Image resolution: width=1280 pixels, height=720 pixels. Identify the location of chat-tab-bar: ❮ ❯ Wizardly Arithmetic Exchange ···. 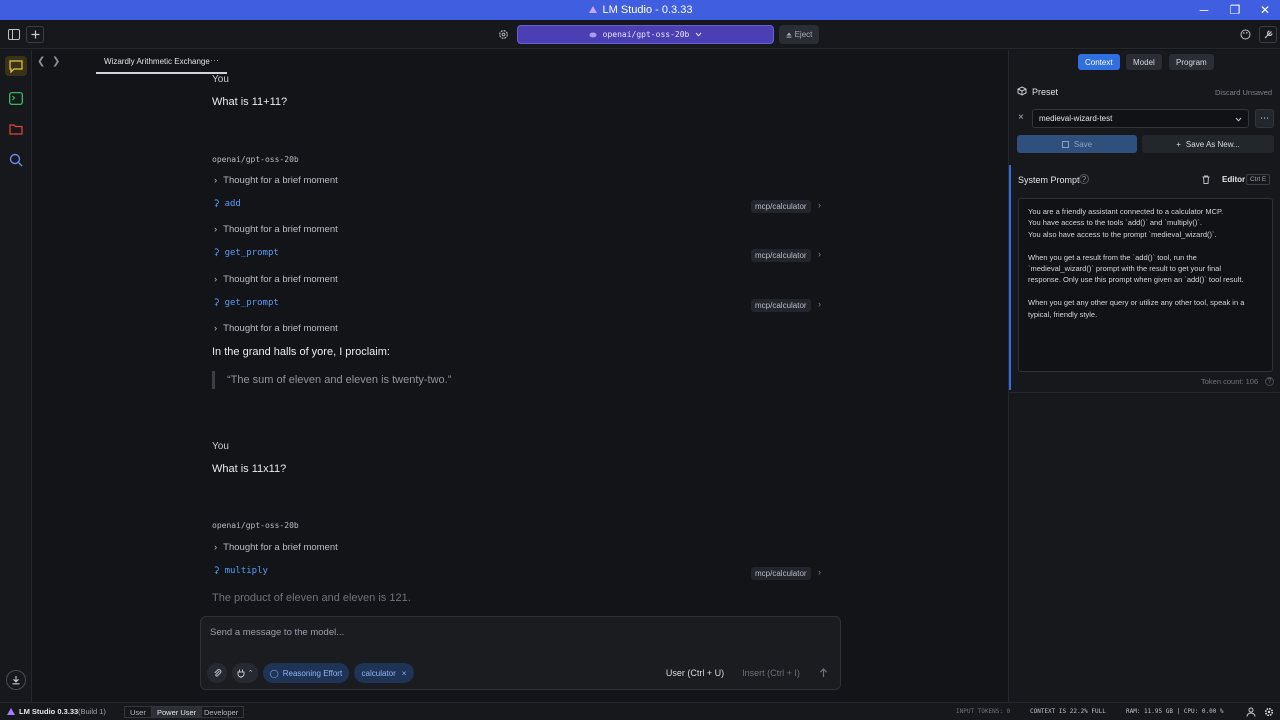
(520, 62).